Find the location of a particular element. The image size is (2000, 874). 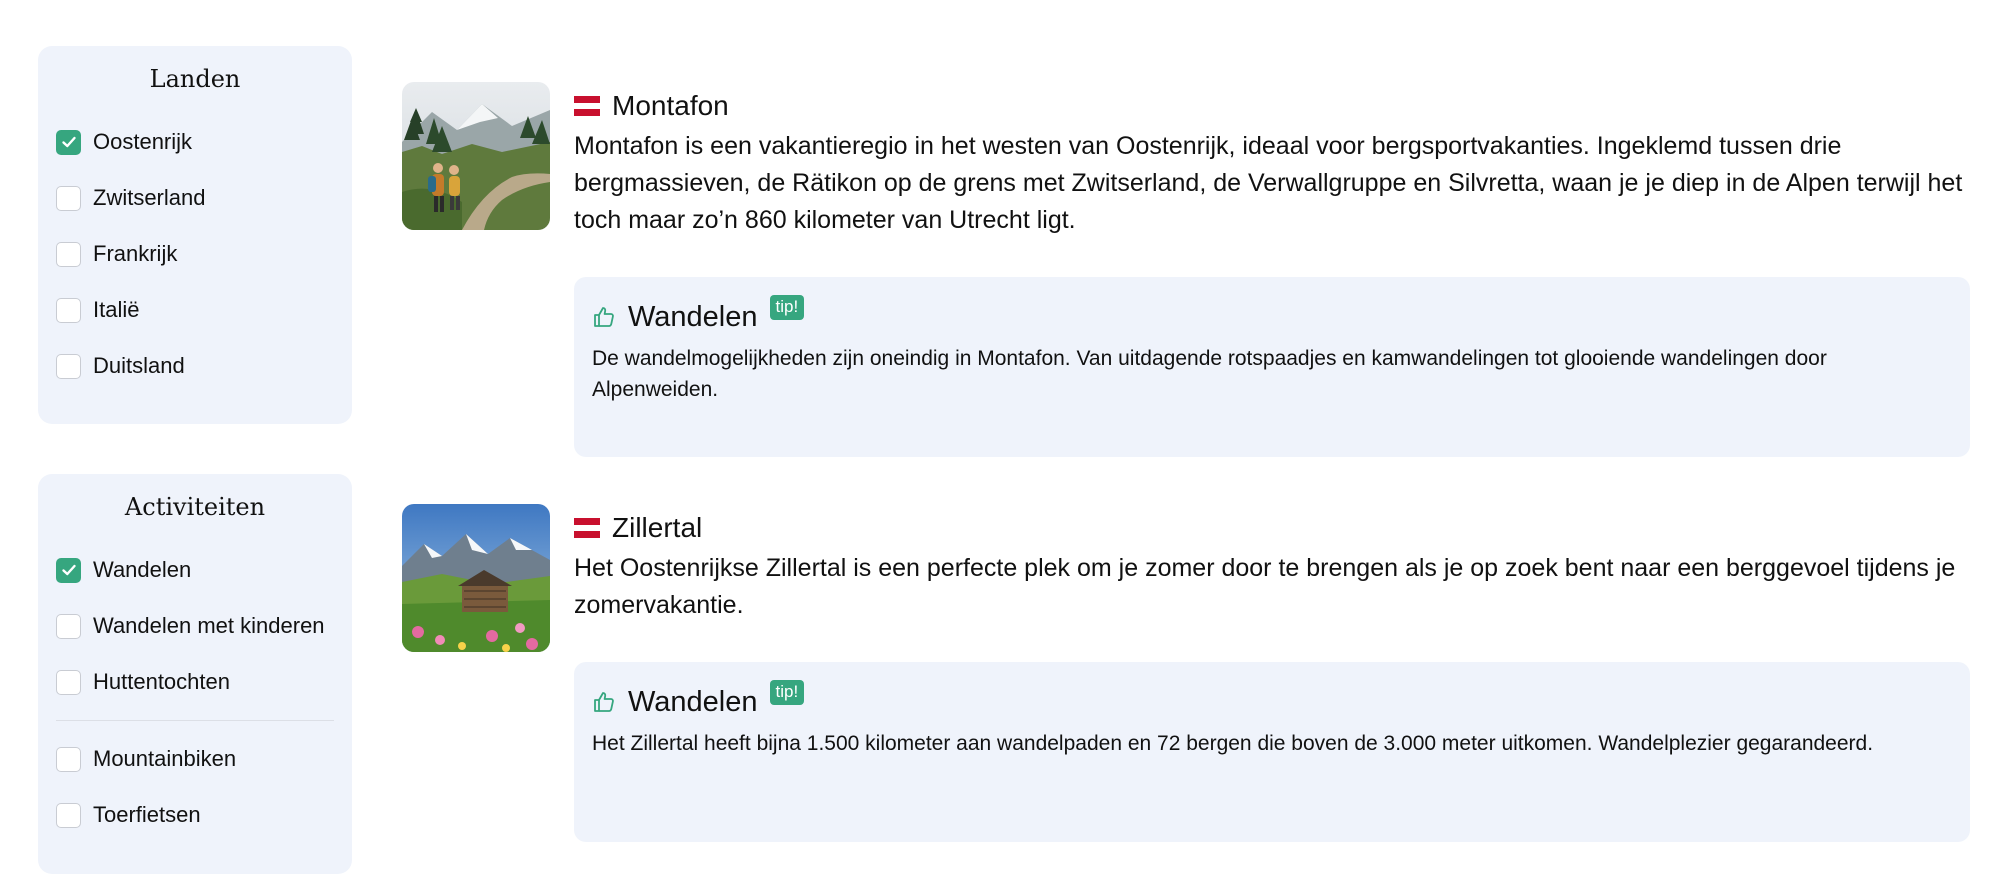

filter-option-mountainbiken: Mountainbiken is located at coordinates (195, 759).